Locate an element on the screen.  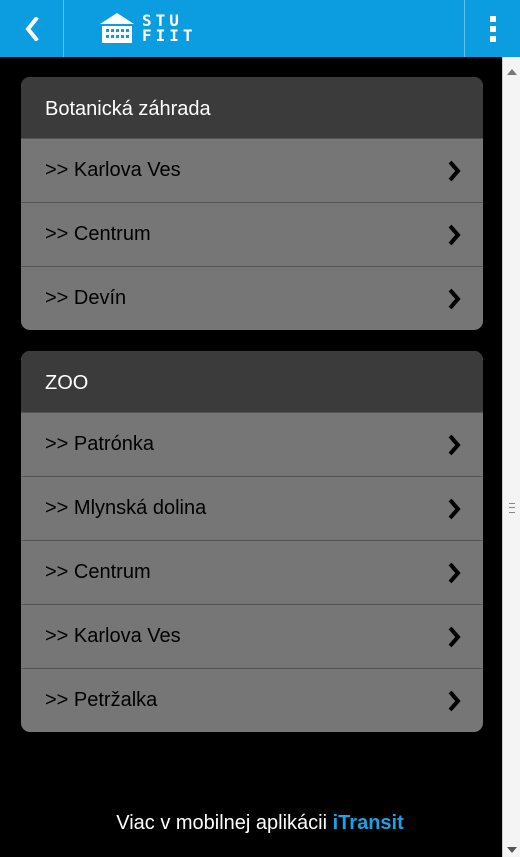
scroll-down-arrow-icon is located at coordinates (512, 850).